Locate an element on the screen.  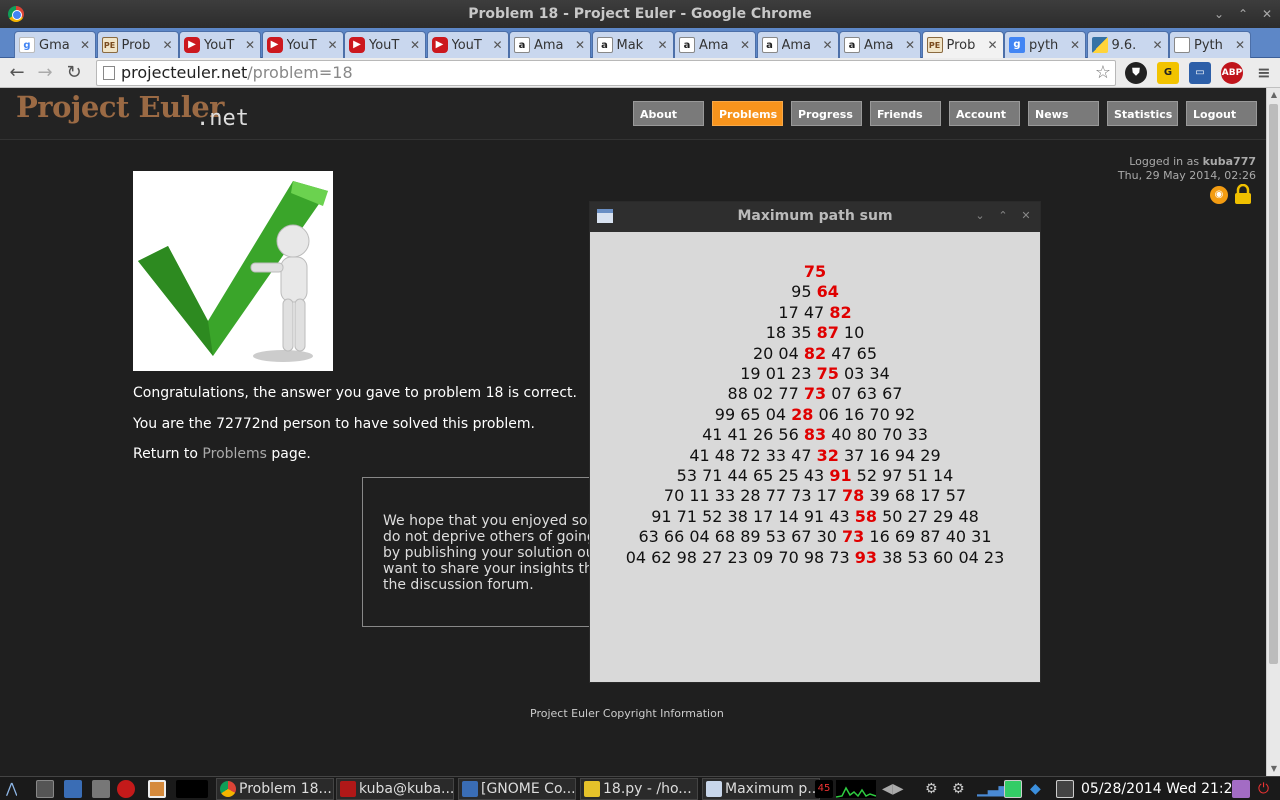
bookmark-star-icon: ☆ is located at coordinates (1103, 73).